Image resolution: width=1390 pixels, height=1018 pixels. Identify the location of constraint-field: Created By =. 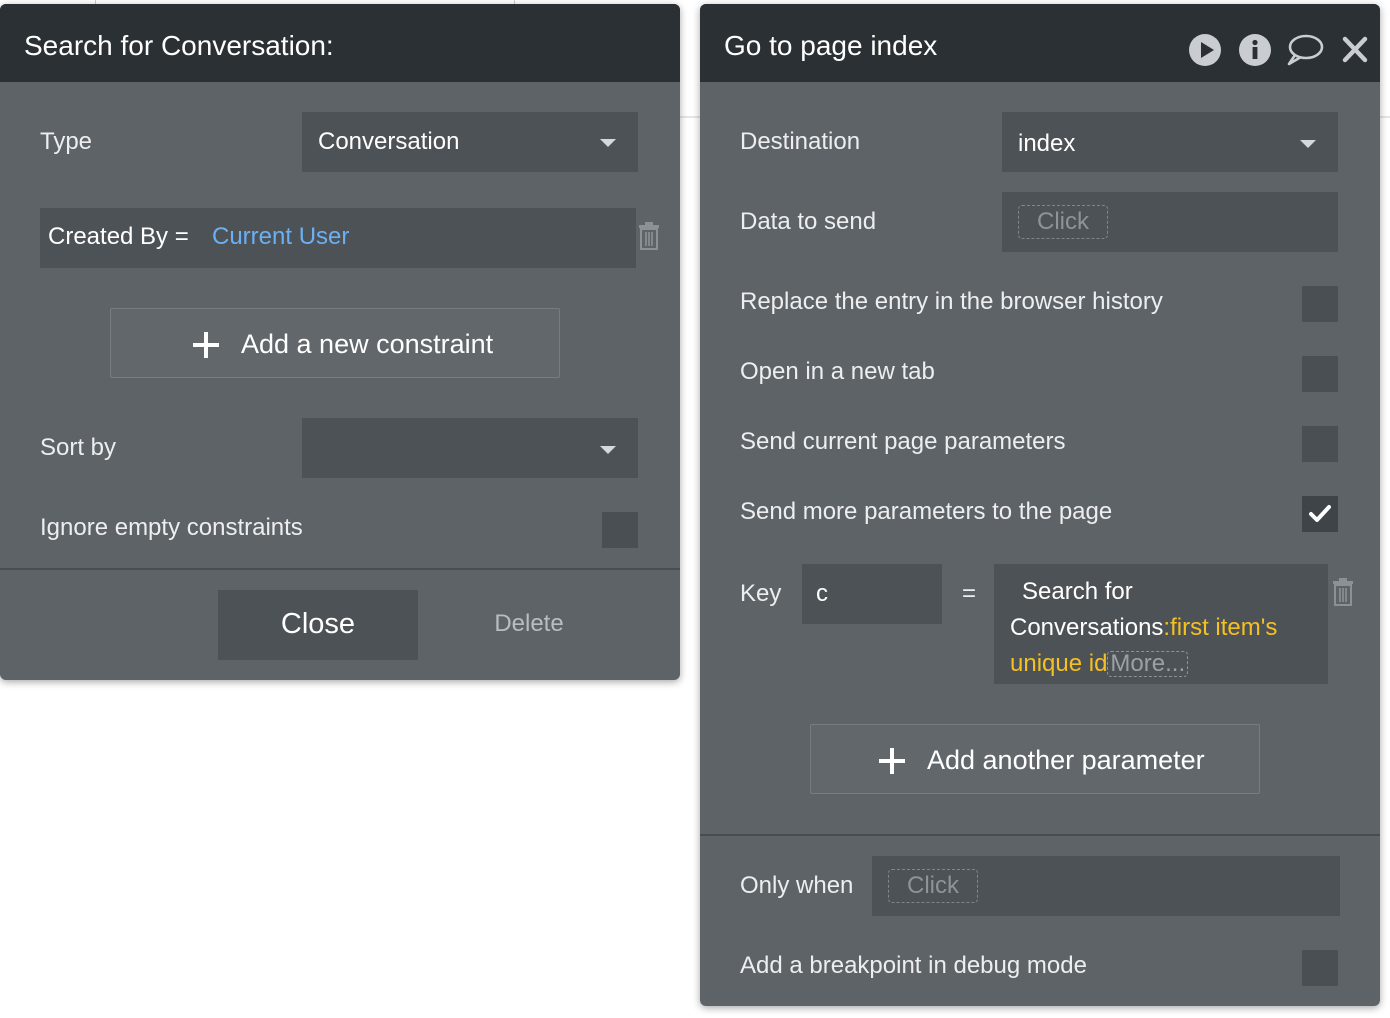
(118, 236).